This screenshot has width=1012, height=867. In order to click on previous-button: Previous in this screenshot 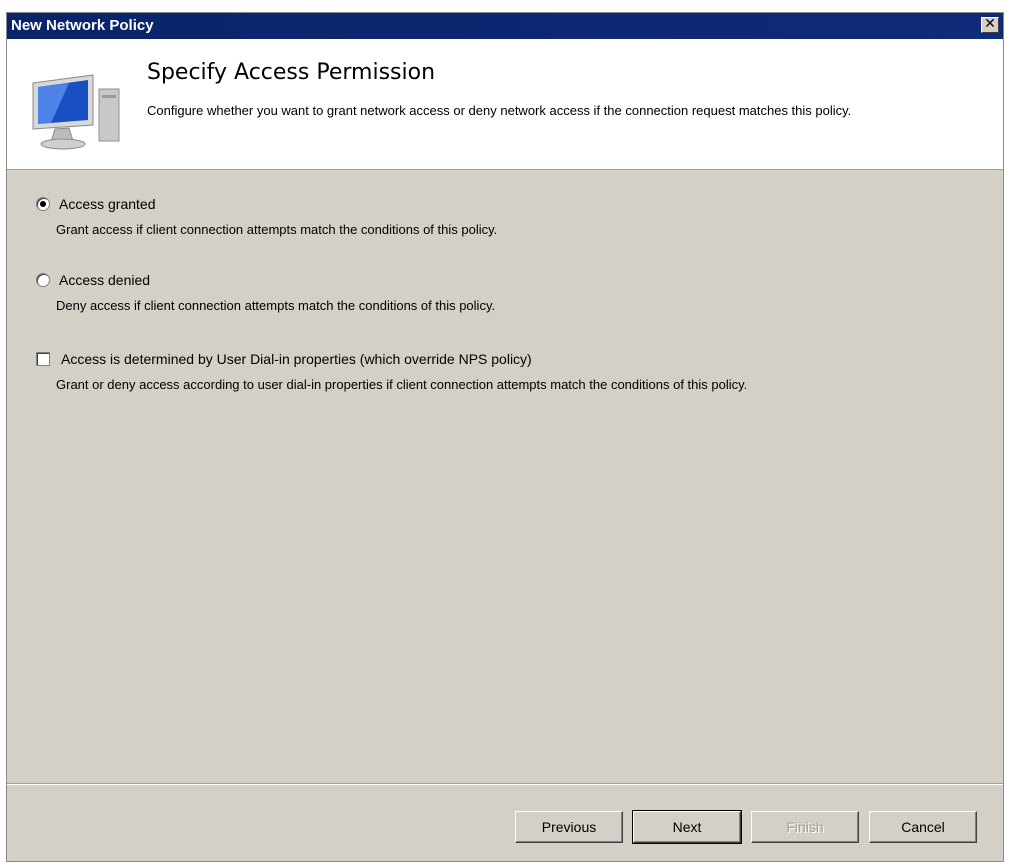, I will do `click(569, 827)`.